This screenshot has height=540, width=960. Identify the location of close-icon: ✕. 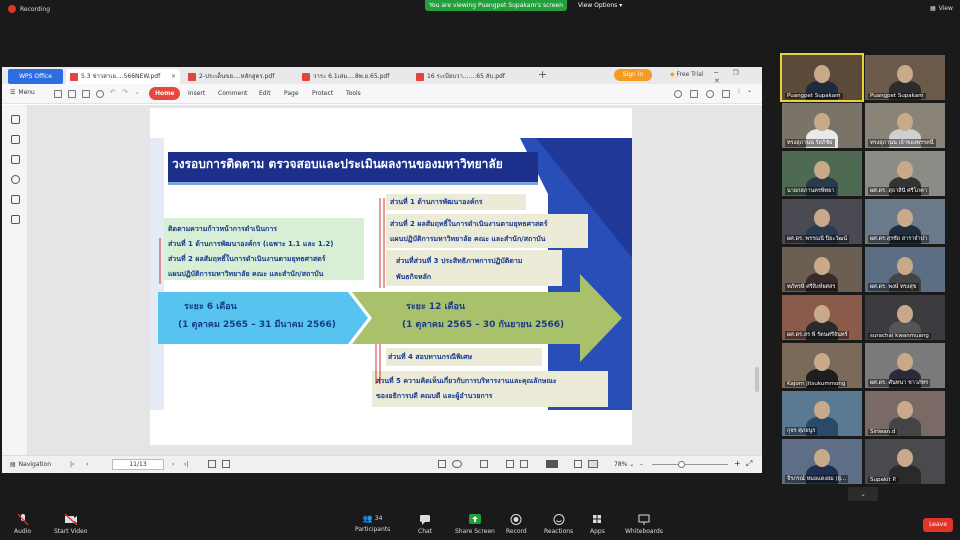
(173, 76).